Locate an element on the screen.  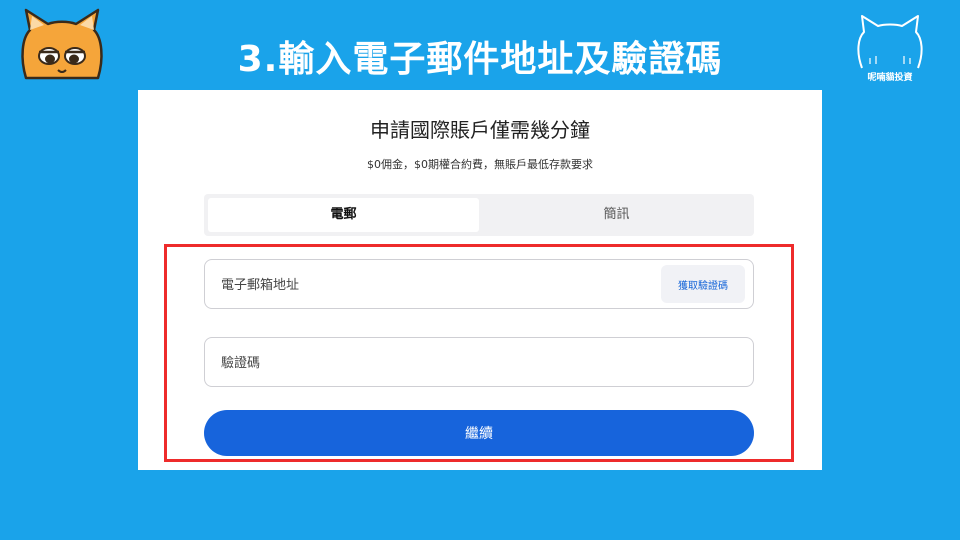
form-subheading: $0佣金，$0期權合約費，無賬戶最低存款要求 is located at coordinates (480, 164).